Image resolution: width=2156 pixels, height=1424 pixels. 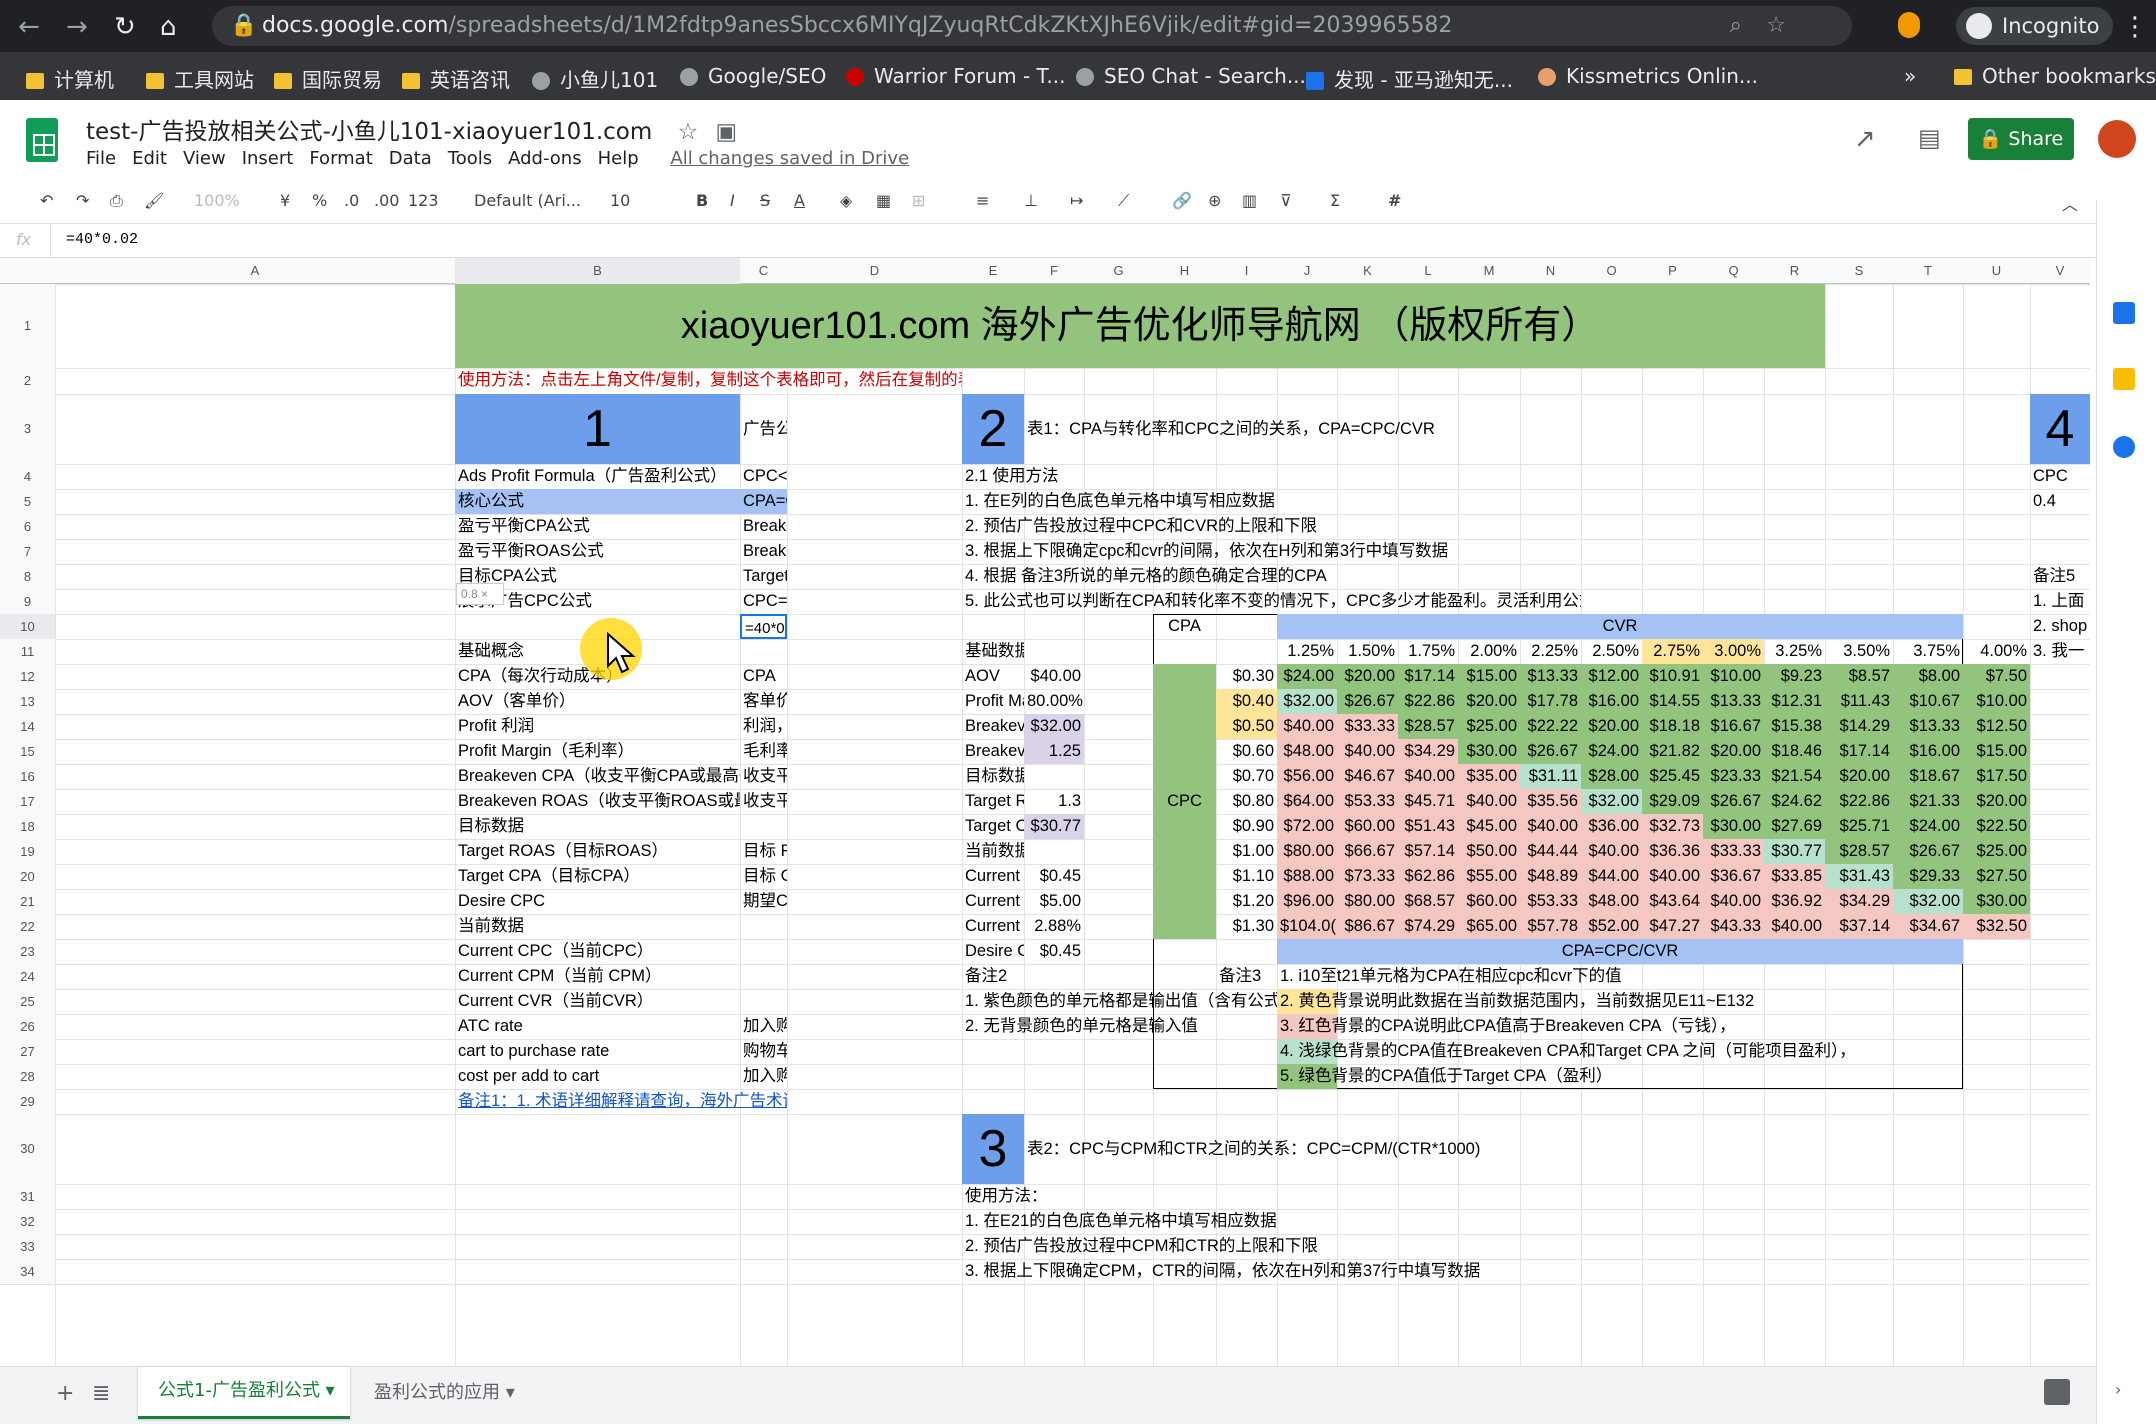 I want to click on cpa-value: $15.00, so click(x=1489, y=676).